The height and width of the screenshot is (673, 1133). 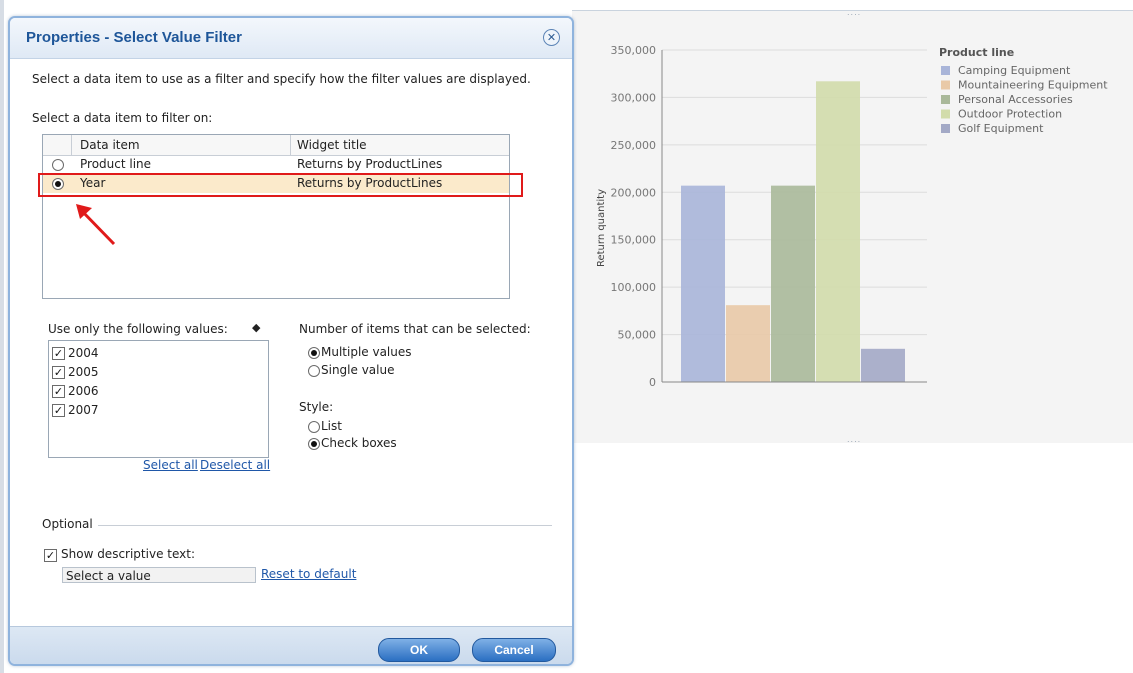 I want to click on bar-camping-equipment, so click(x=703, y=283).